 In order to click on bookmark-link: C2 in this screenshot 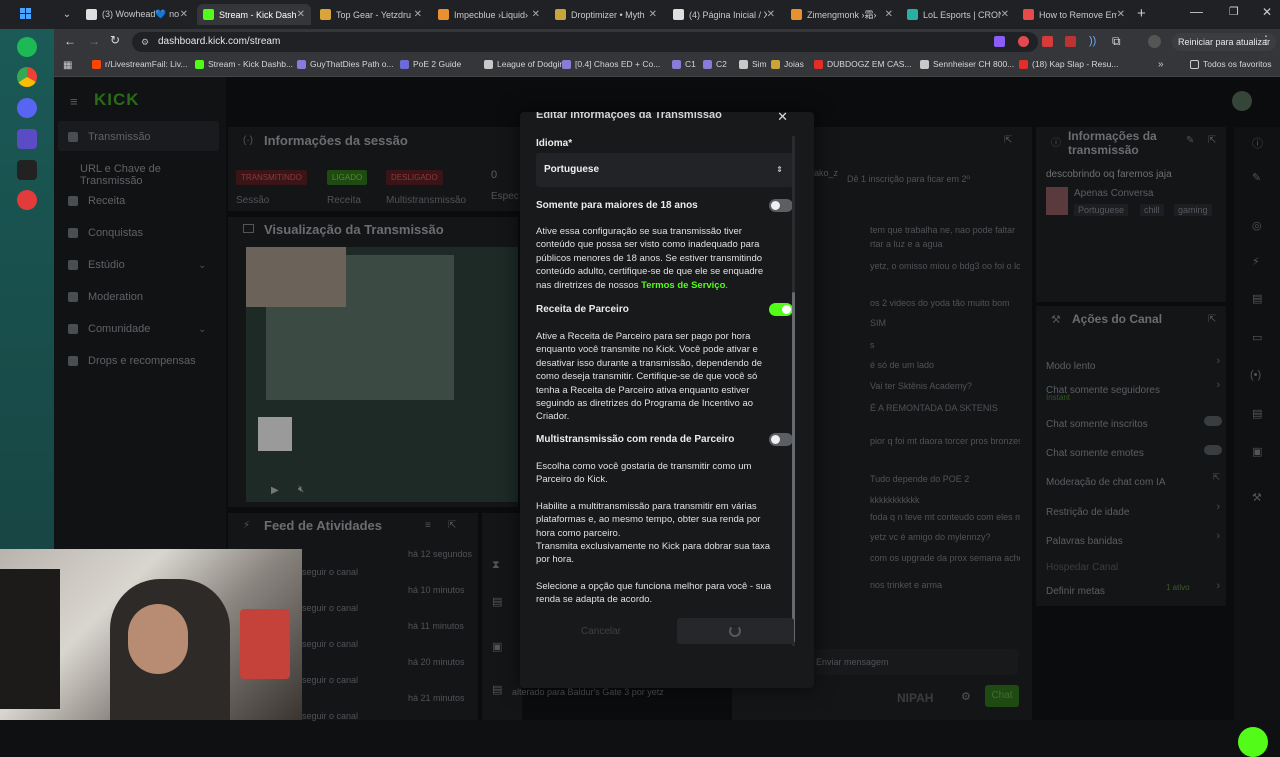, I will do `click(715, 64)`.